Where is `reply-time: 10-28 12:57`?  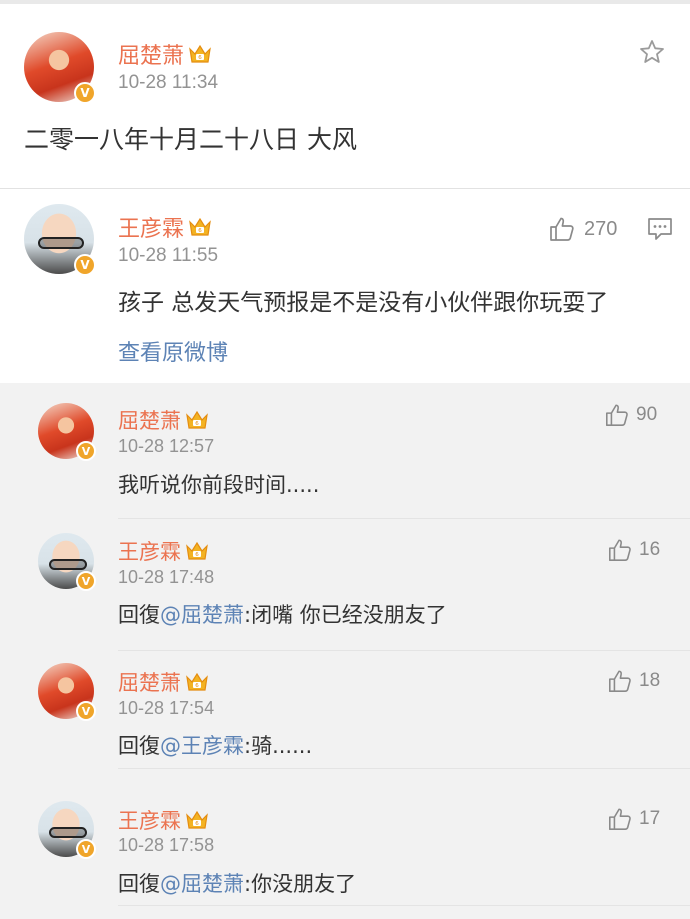 reply-time: 10-28 12:57 is located at coordinates (166, 446).